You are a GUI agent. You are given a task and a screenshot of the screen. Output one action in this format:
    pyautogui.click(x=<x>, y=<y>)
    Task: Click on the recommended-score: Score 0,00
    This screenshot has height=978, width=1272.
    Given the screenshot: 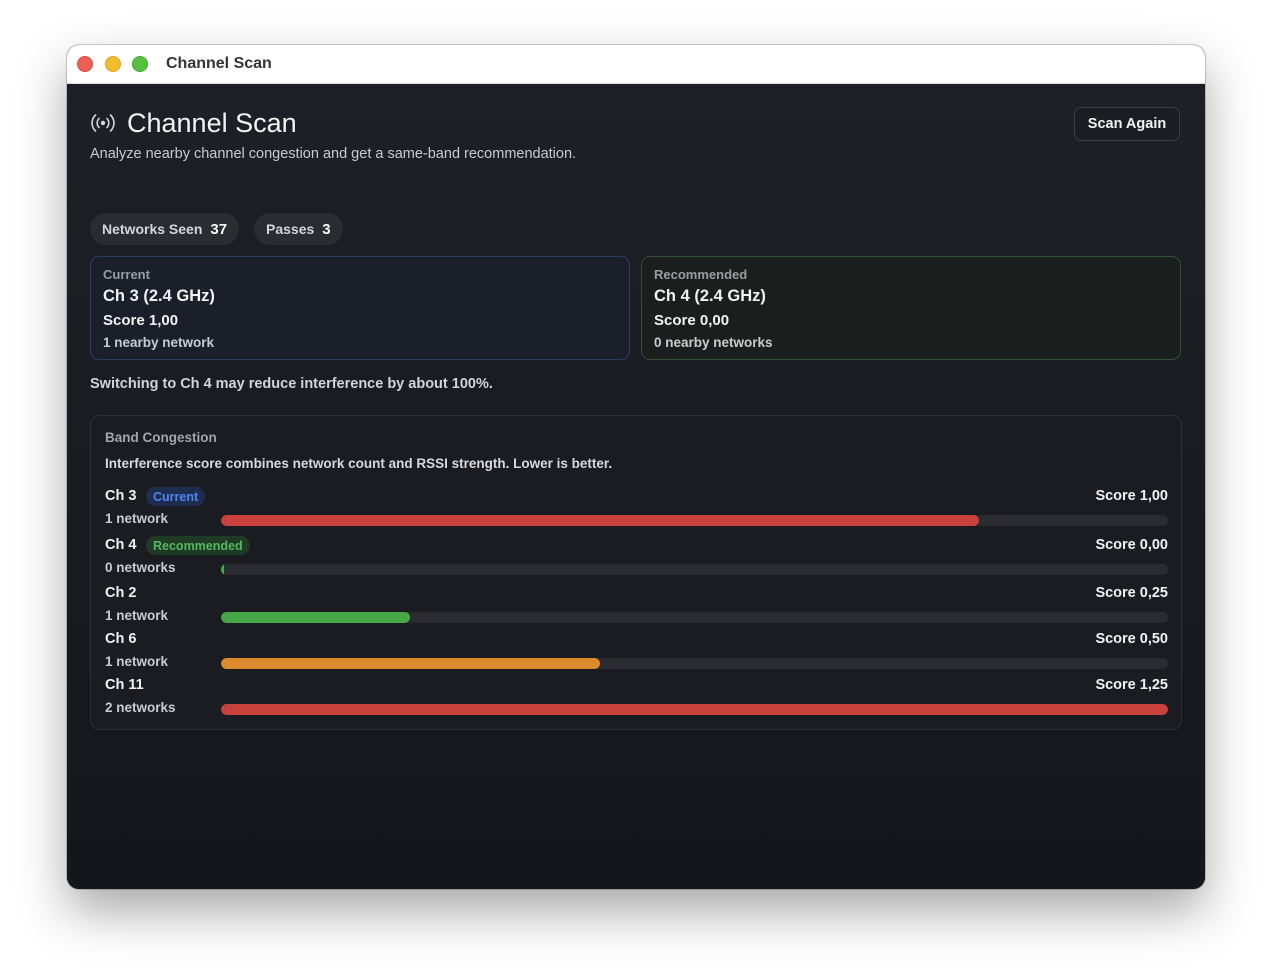 What is the action you would take?
    pyautogui.click(x=692, y=320)
    